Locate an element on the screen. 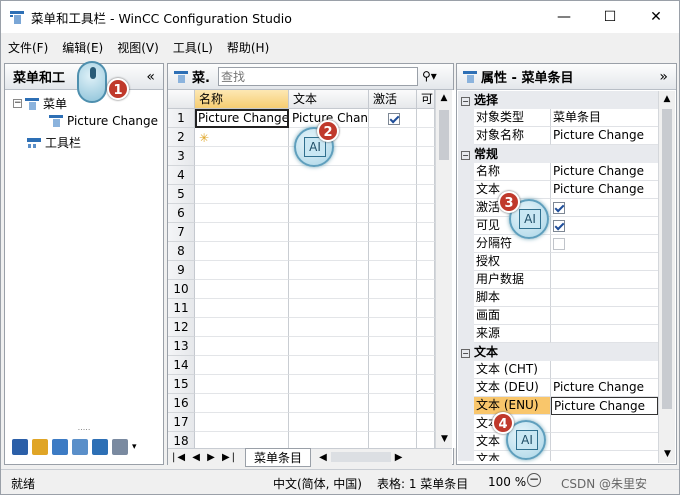 This screenshot has height=495, width=680. column-header-visible: 可 is located at coordinates (426, 99).